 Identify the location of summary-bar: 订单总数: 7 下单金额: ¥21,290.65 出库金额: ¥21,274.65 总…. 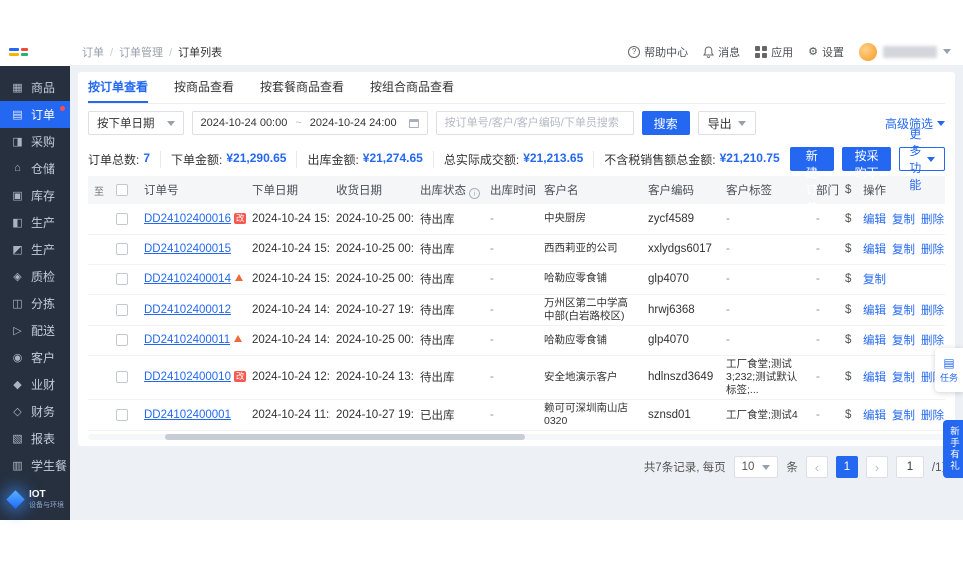
(516, 170).